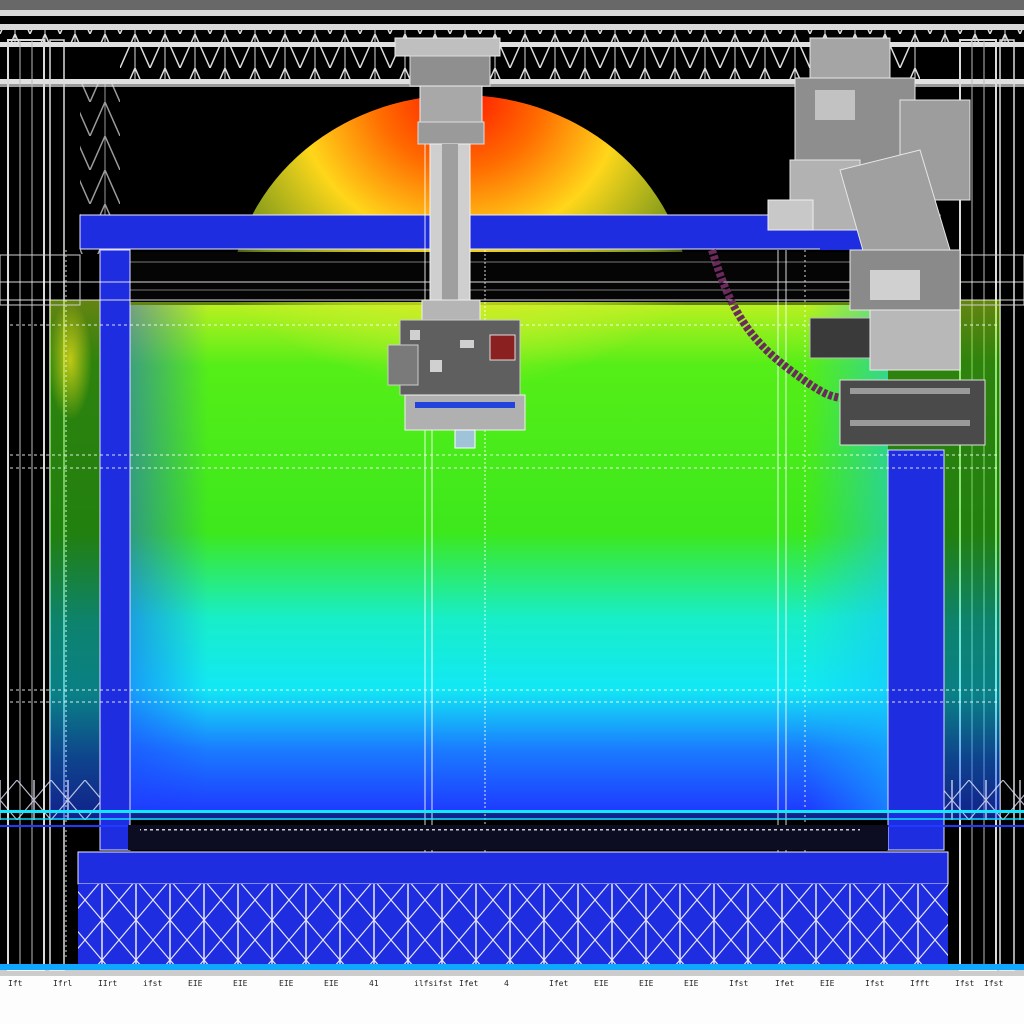 The height and width of the screenshot is (1024, 1024). Describe the element at coordinates (63, 983) in the screenshot. I see `ruler-tick-label: Ifrl` at that location.